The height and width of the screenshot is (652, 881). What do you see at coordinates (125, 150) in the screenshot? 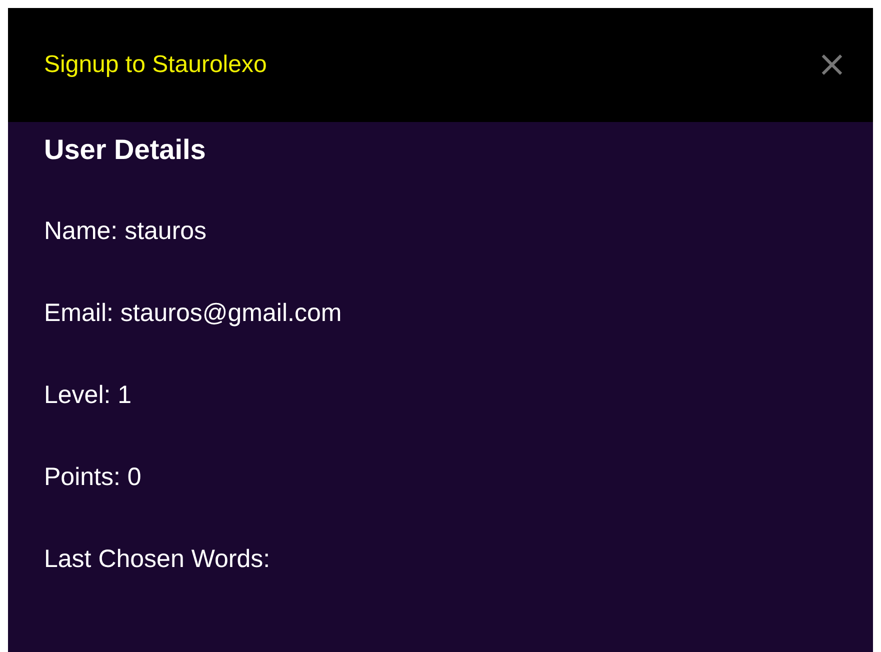
I see `section-heading: User Details` at bounding box center [125, 150].